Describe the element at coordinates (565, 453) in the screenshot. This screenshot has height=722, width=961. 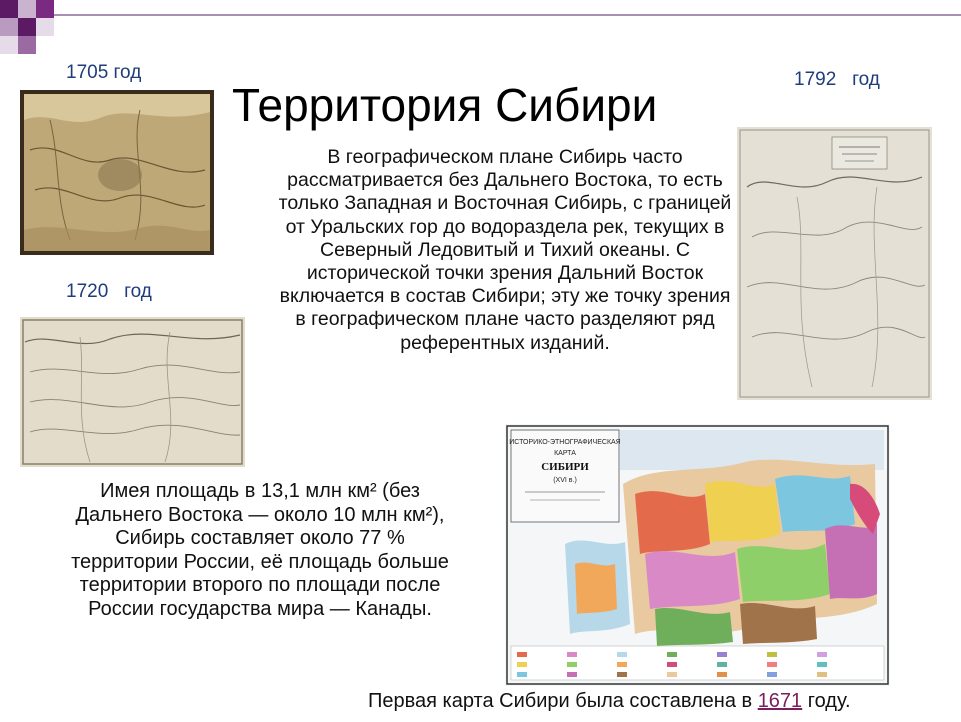
I see `ethno-map-header-2: КАРТА` at that location.